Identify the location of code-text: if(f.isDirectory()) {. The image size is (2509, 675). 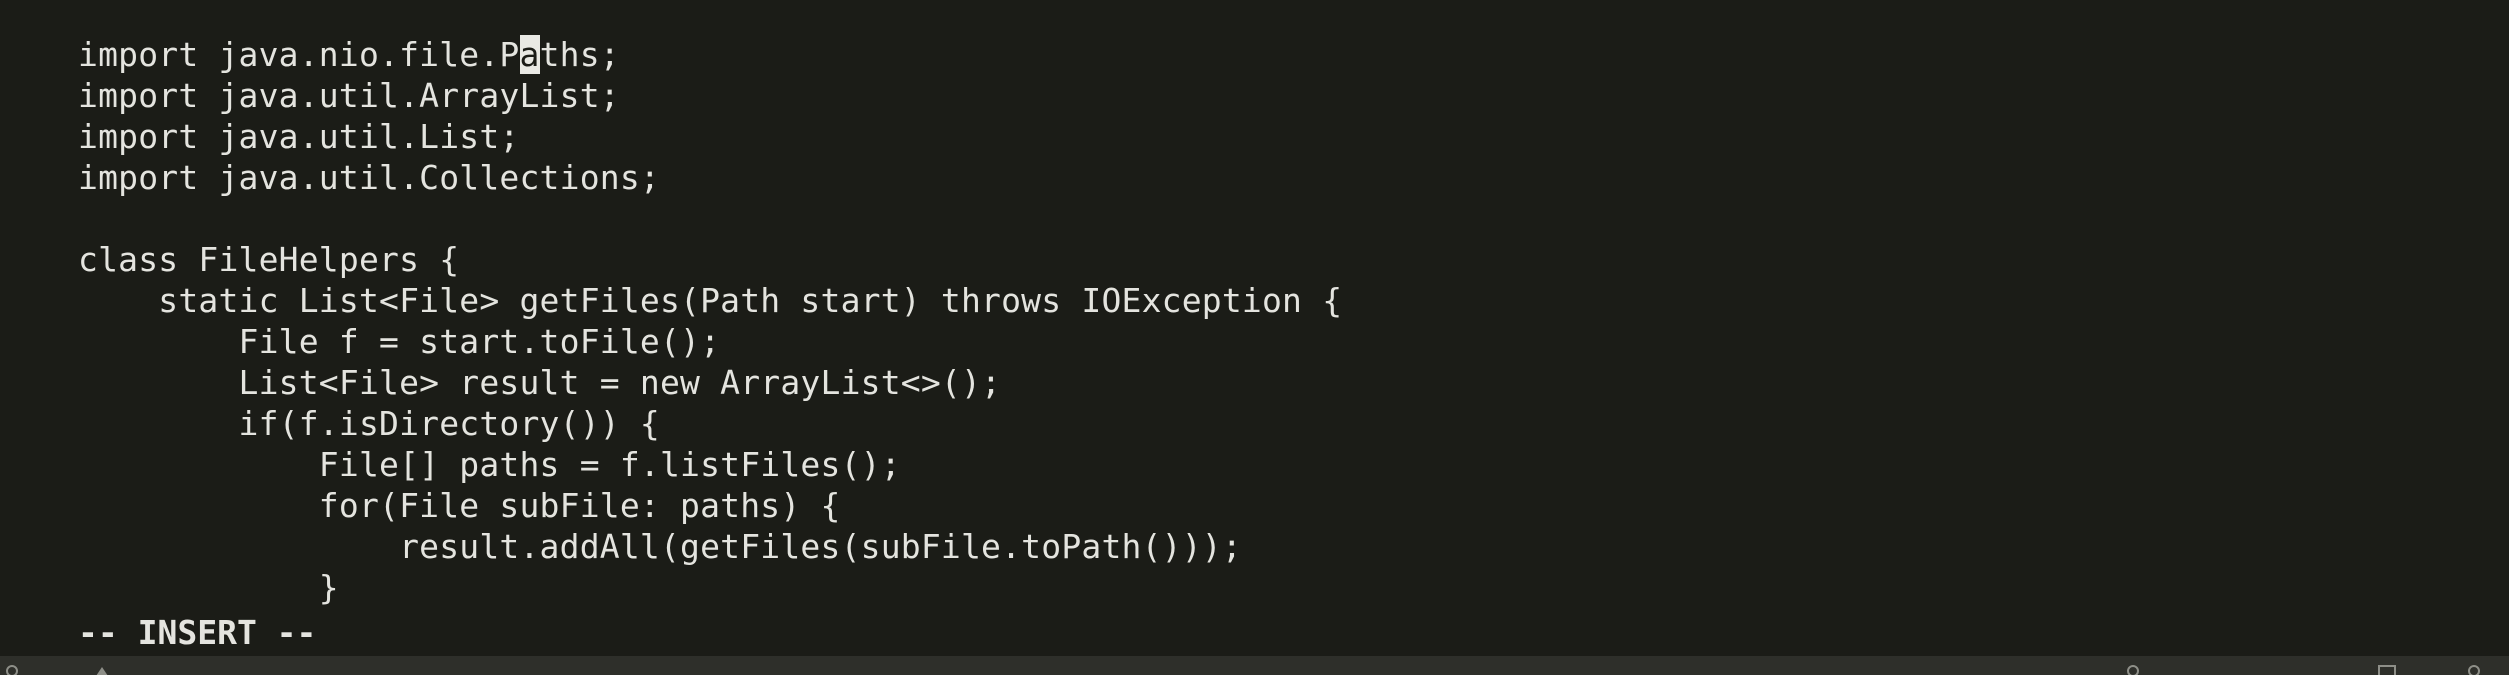
(369, 423).